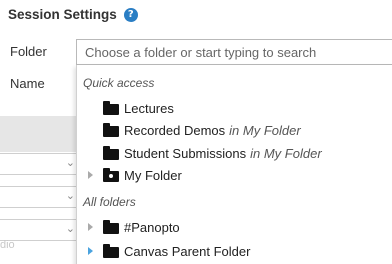 The image size is (392, 264). What do you see at coordinates (187, 251) in the screenshot?
I see `folder-item-label: Canvas Parent Folder` at bounding box center [187, 251].